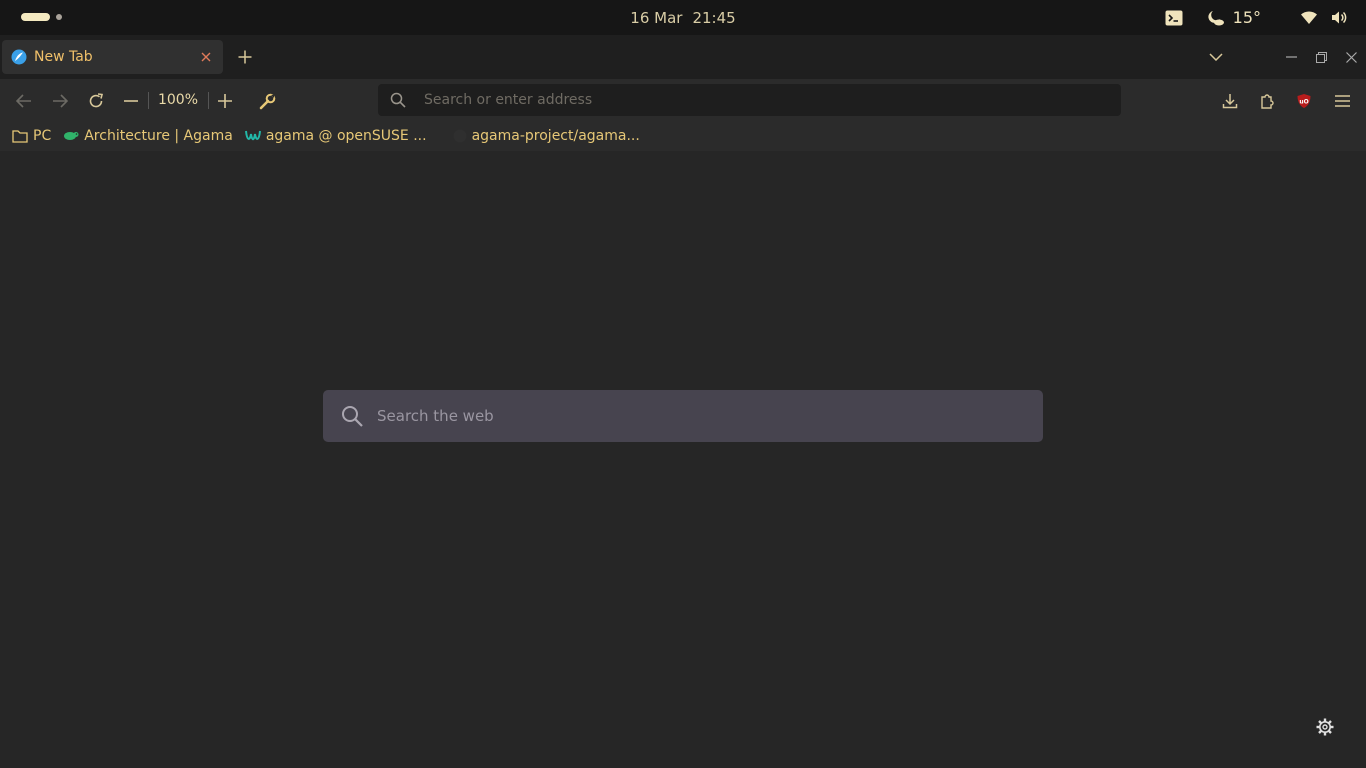  Describe the element at coordinates (112, 57) in the screenshot. I see `tab-new-tab: New Tab` at that location.